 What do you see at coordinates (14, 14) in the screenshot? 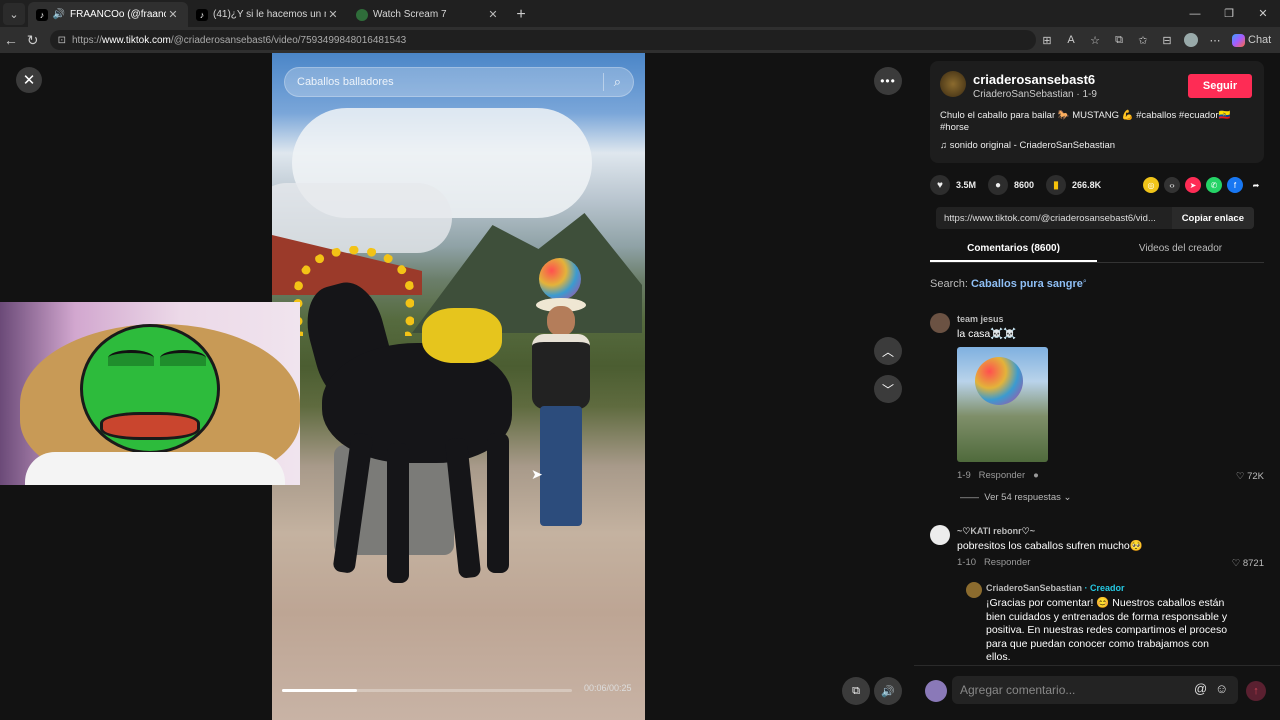
I see `tab-actions-button: ⌄` at bounding box center [14, 14].